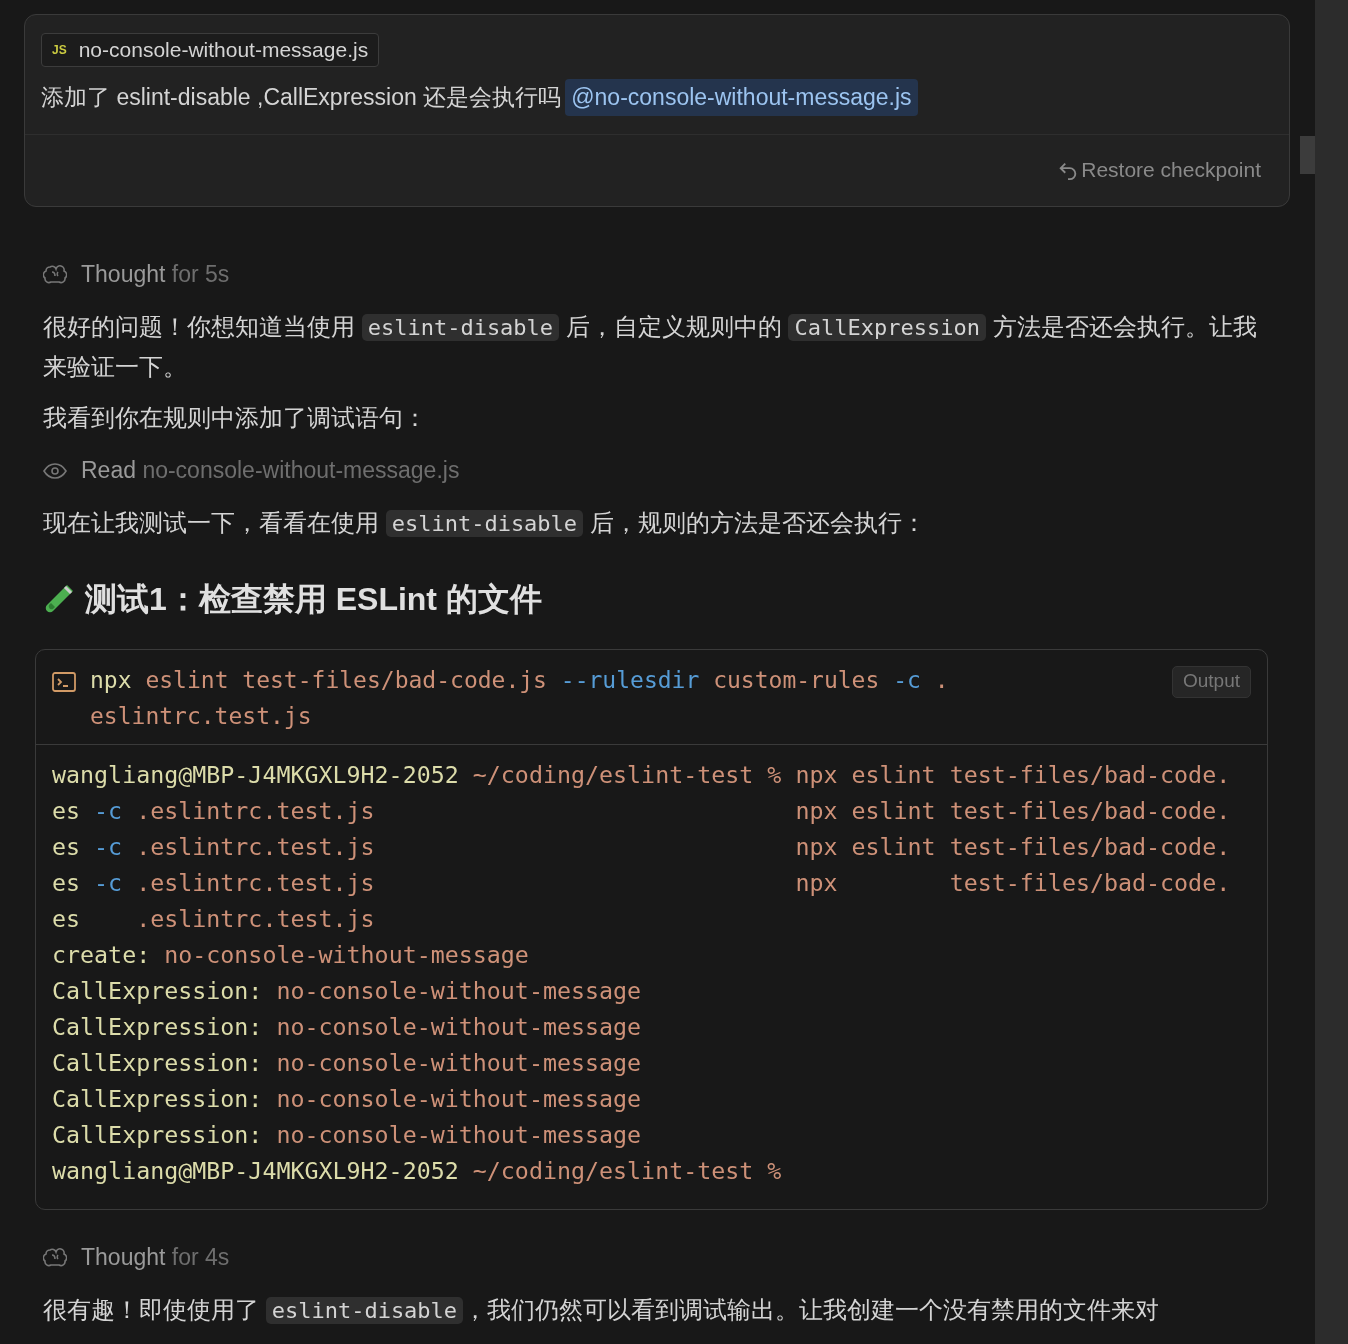  I want to click on paragraph: 现在让我测试一下，看看在使用 eslint-disable 后，规则的方法是否还会执行：, so click(485, 523).